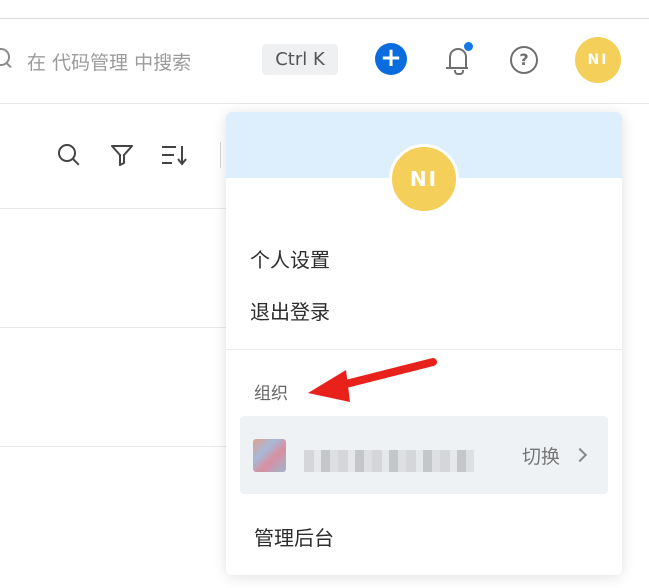  What do you see at coordinates (271, 394) in the screenshot?
I see `org-section-label: 组织` at bounding box center [271, 394].